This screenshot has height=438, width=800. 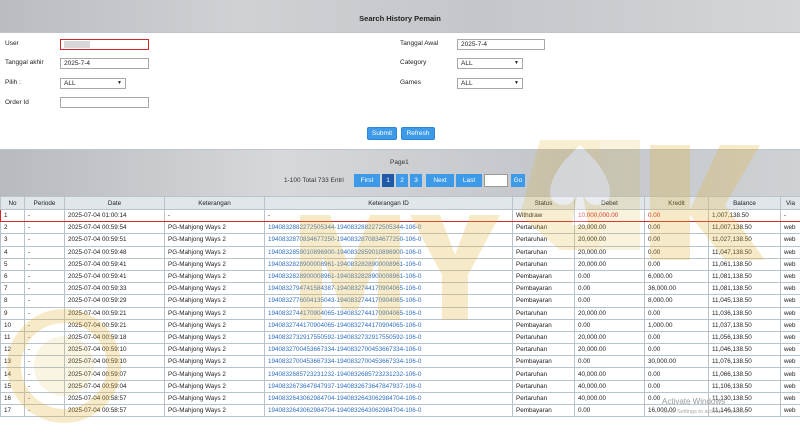 What do you see at coordinates (114, 215) in the screenshot?
I see `cell-date: 2025-07-04 01:00:14` at bounding box center [114, 215].